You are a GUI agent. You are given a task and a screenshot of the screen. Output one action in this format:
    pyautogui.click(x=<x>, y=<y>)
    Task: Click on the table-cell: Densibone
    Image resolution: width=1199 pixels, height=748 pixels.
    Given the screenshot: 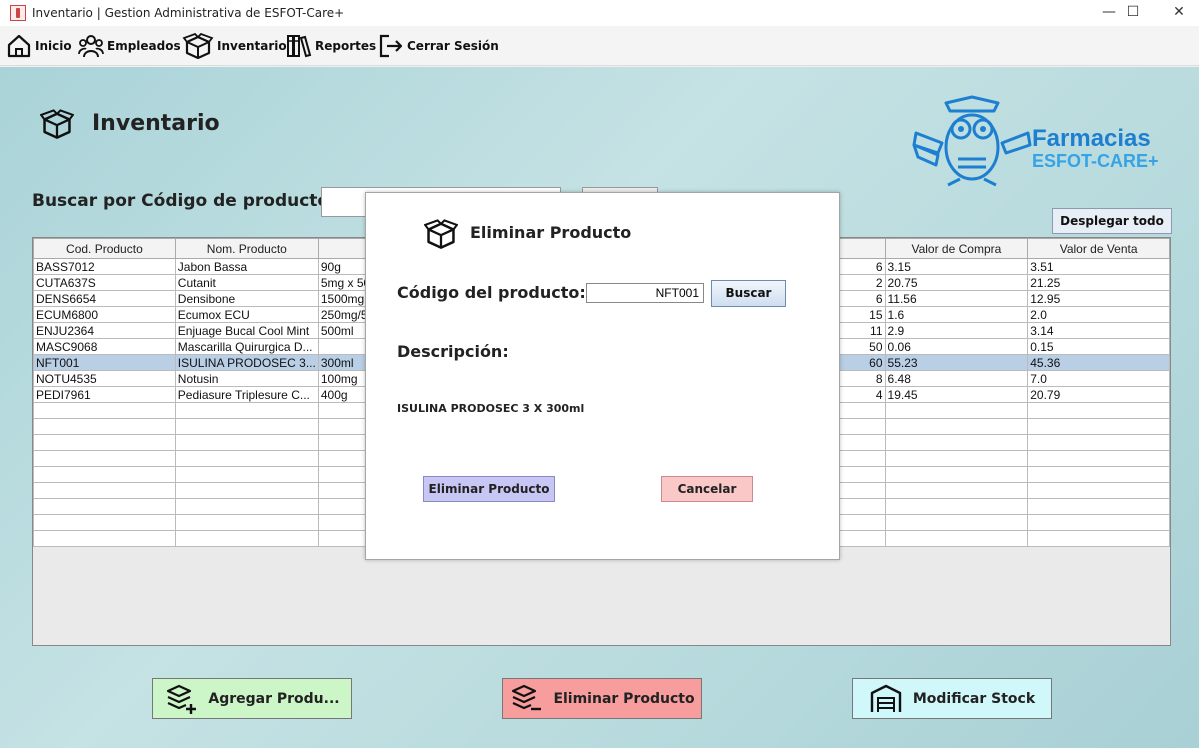 What is the action you would take?
    pyautogui.click(x=246, y=298)
    